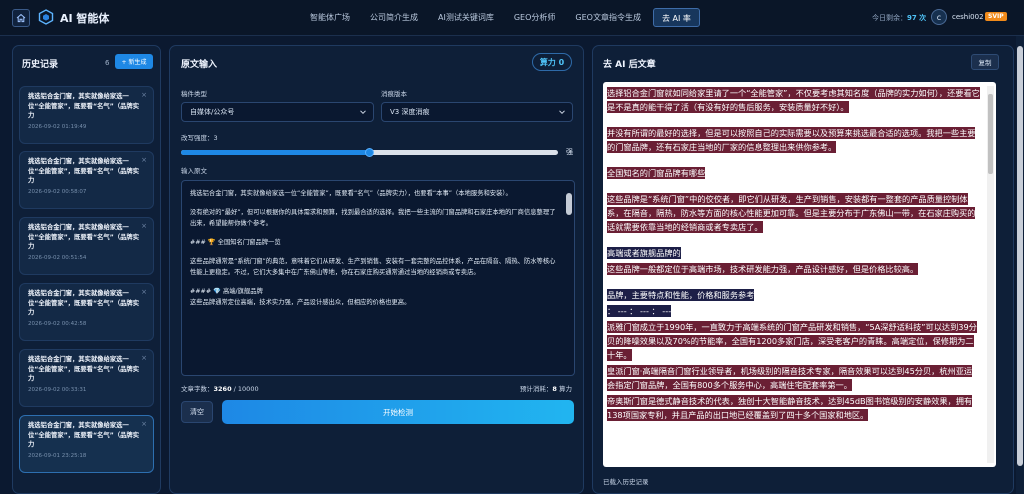 The width and height of the screenshot is (1024, 494). I want to click on output-line: ： --- ： --- ： ---, so click(639, 311).